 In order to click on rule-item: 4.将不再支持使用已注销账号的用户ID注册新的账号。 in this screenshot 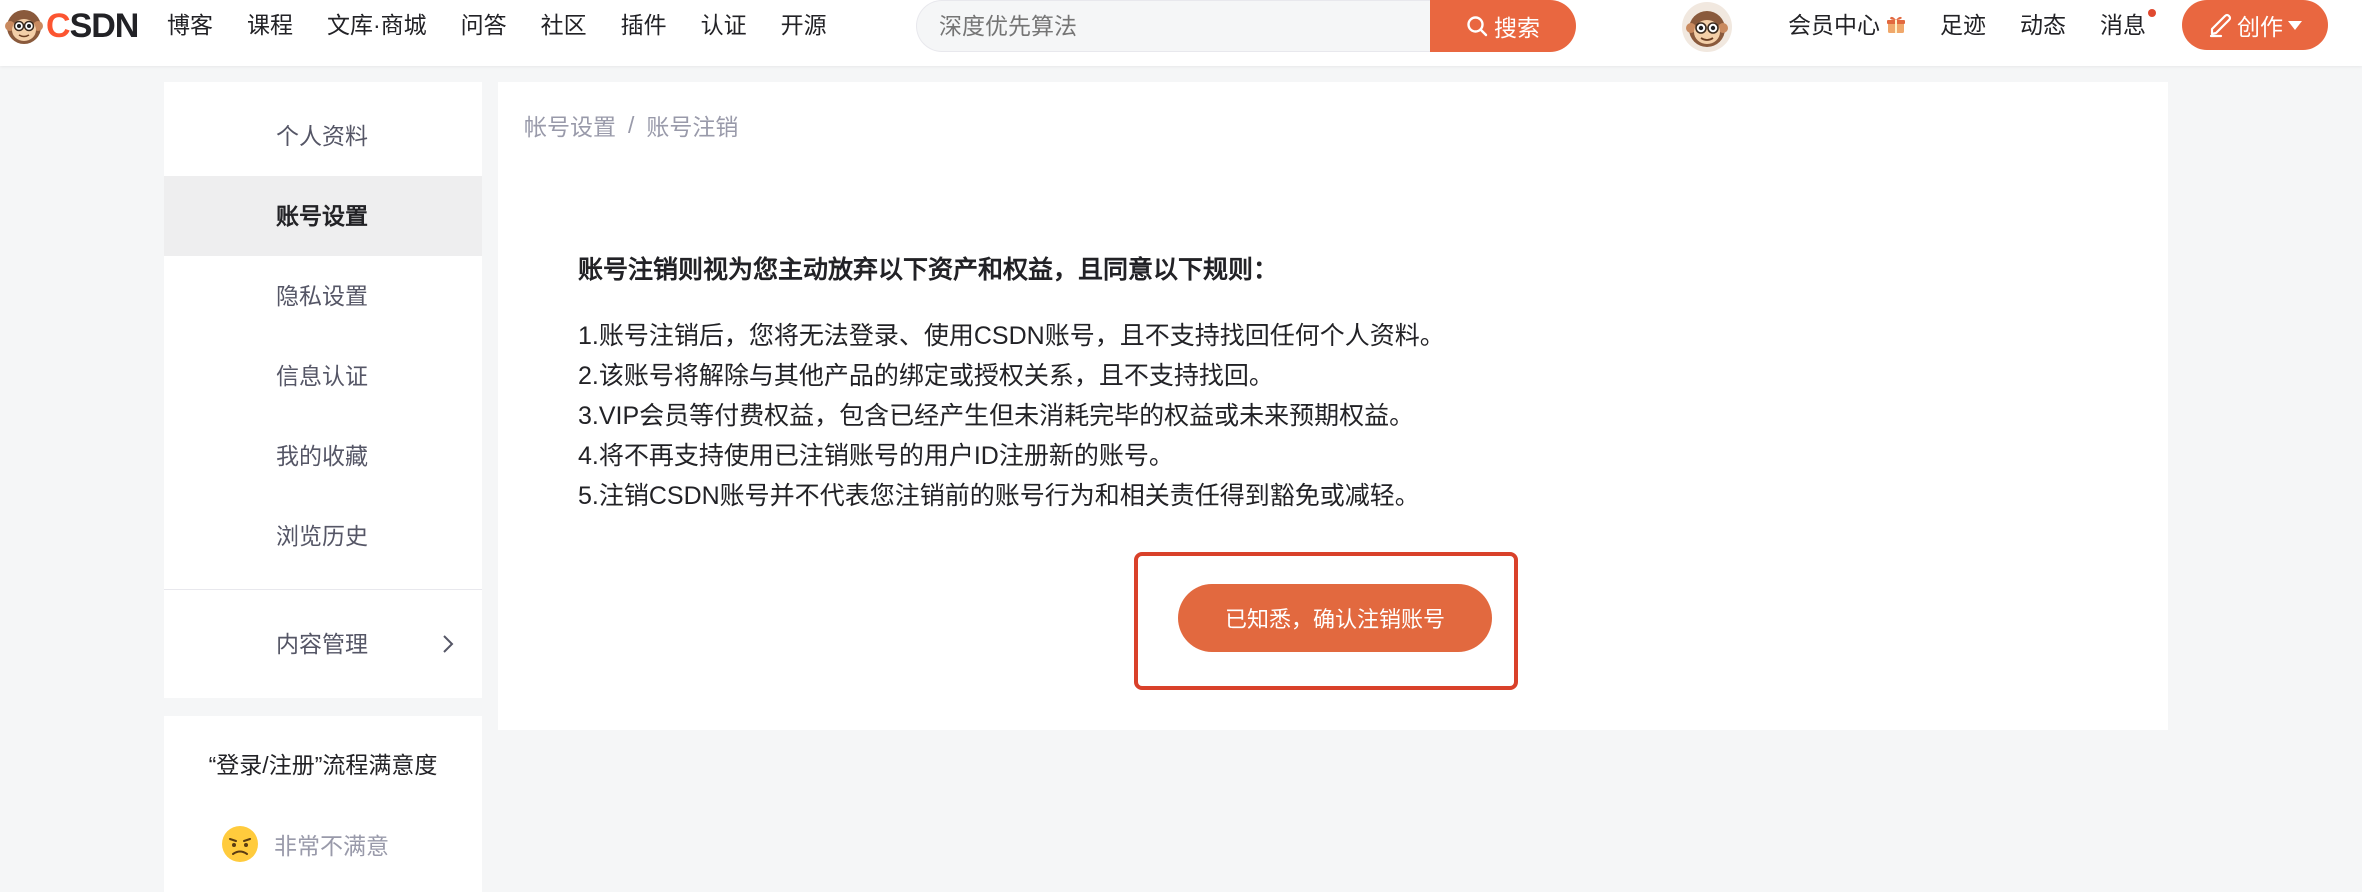, I will do `click(876, 456)`.